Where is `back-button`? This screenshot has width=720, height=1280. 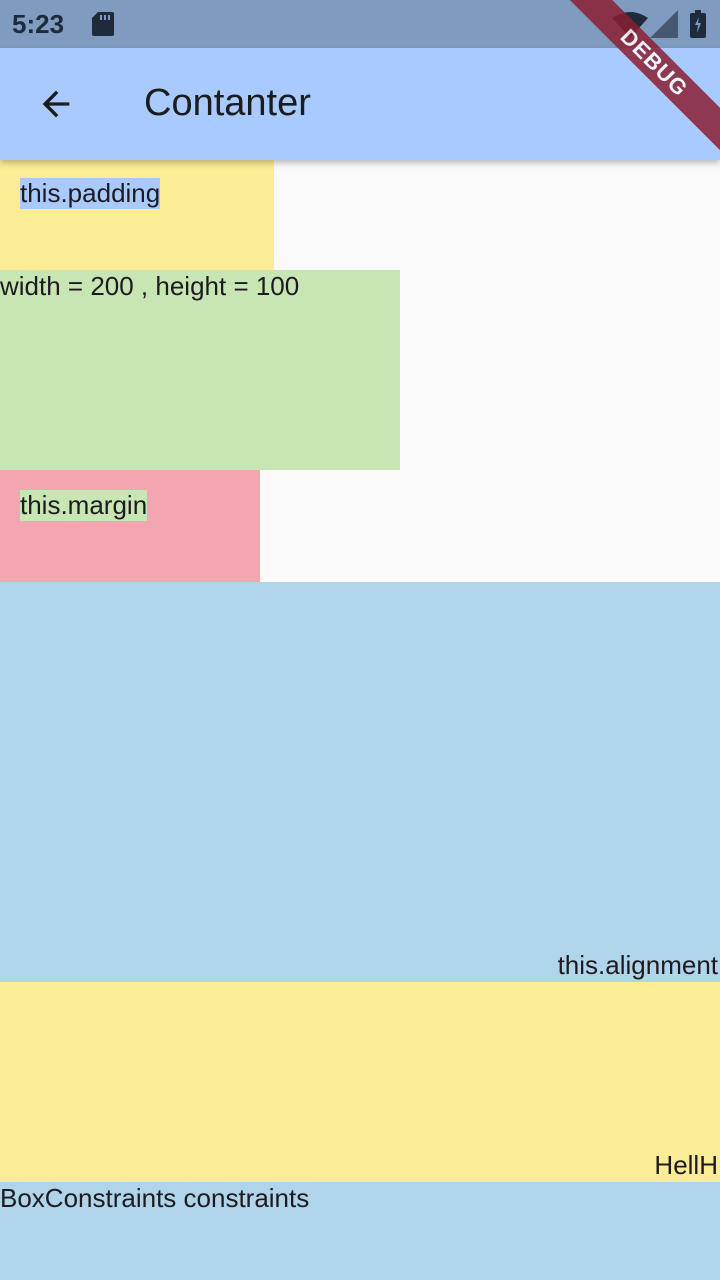
back-button is located at coordinates (56, 104).